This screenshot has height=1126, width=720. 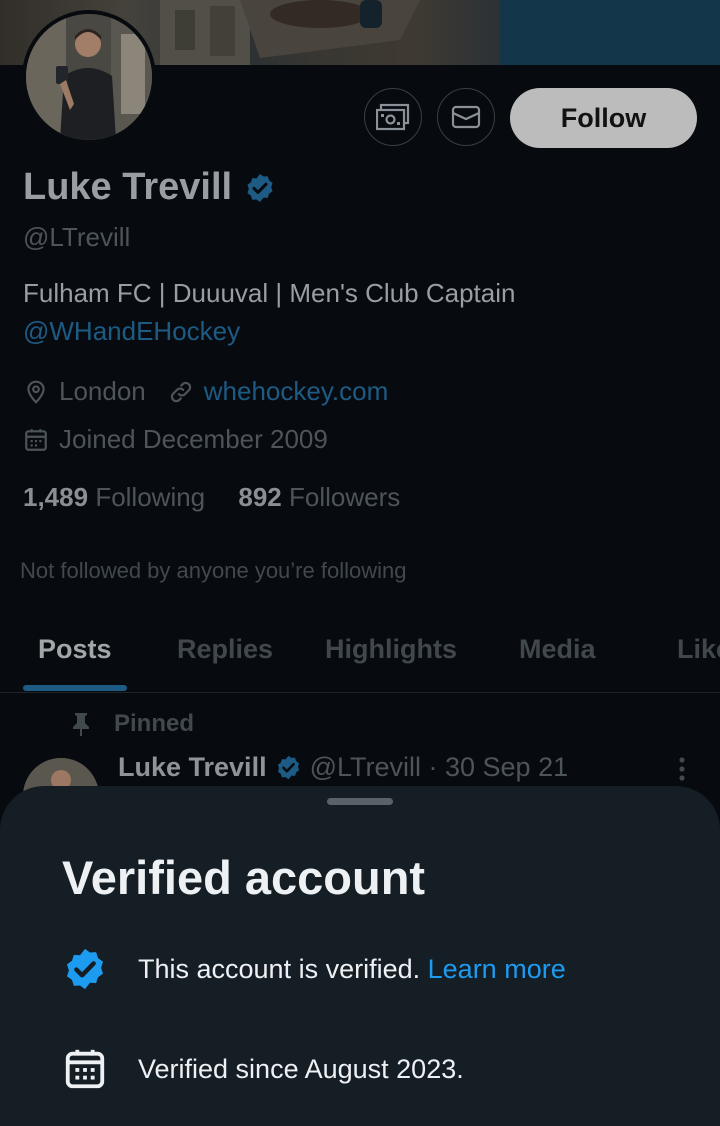 What do you see at coordinates (193, 439) in the screenshot?
I see `joined-text: Joined December 2009` at bounding box center [193, 439].